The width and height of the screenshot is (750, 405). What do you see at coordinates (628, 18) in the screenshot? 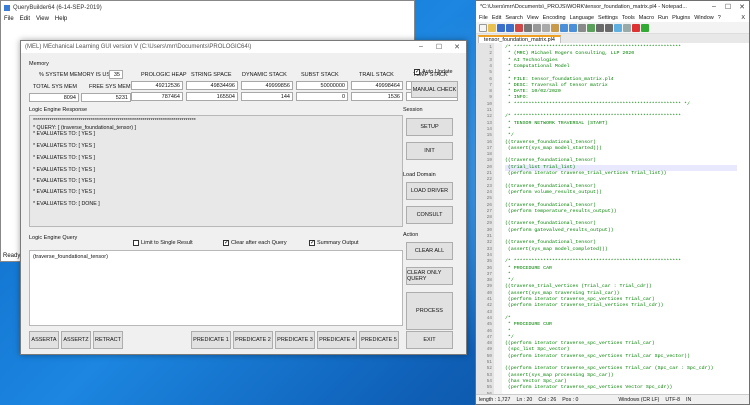
I see `npp-menu-tools: Tools` at bounding box center [628, 18].